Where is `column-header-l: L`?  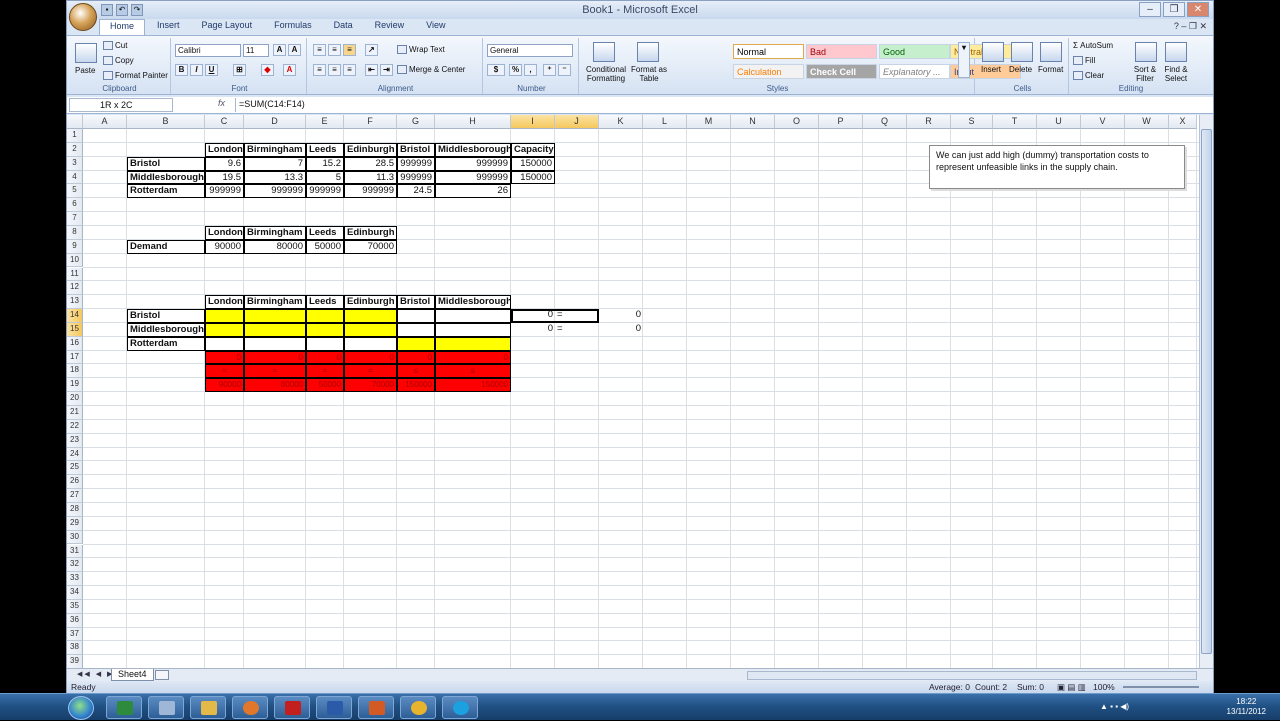 column-header-l: L is located at coordinates (665, 122).